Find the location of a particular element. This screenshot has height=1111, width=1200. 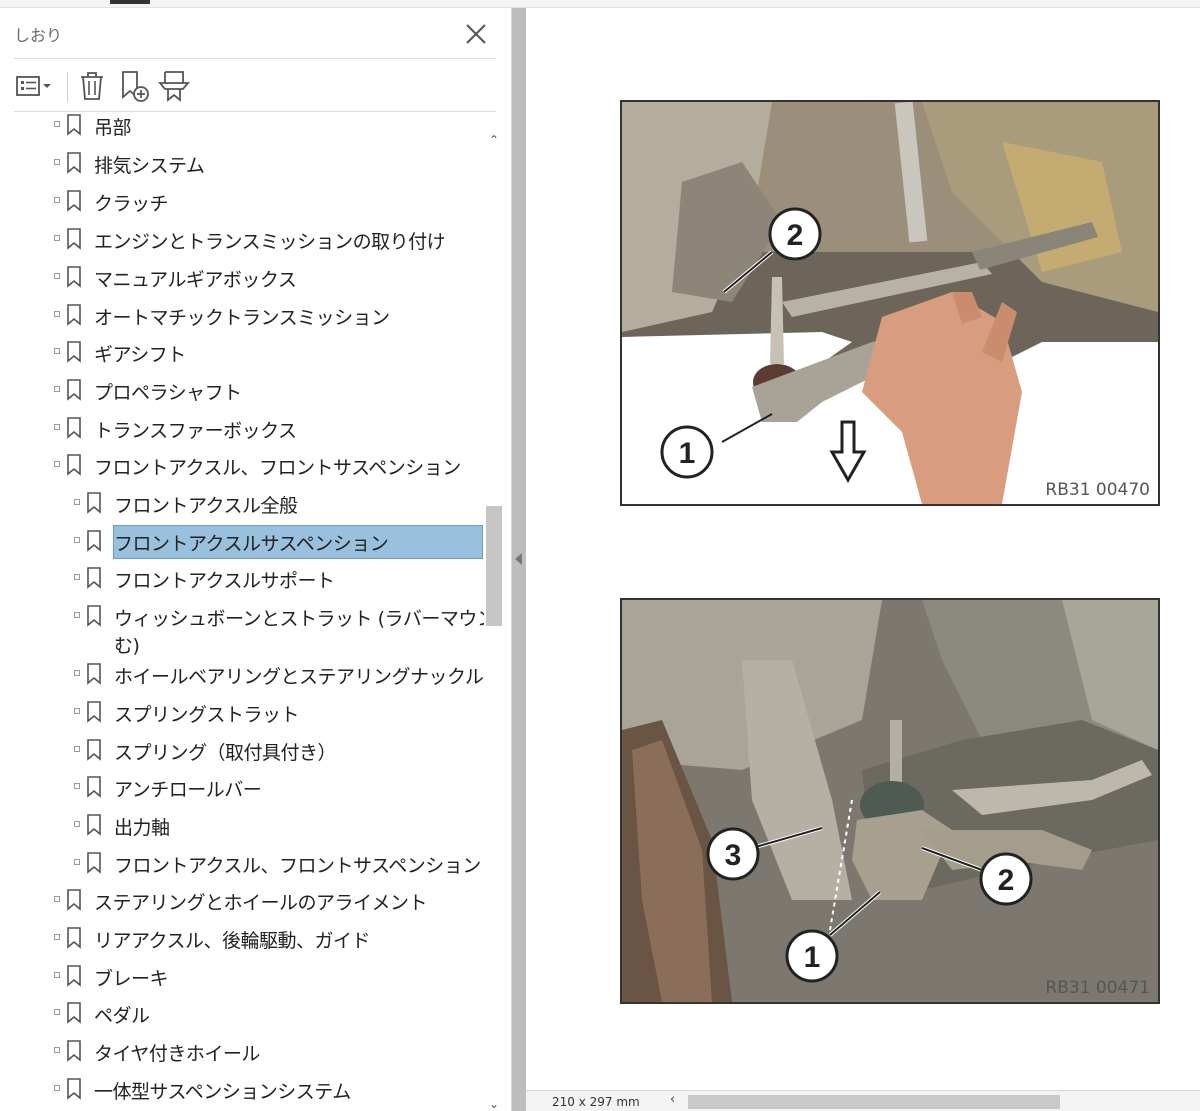

status-bar: 210 x 297 mm ‹ is located at coordinates (863, 1100).